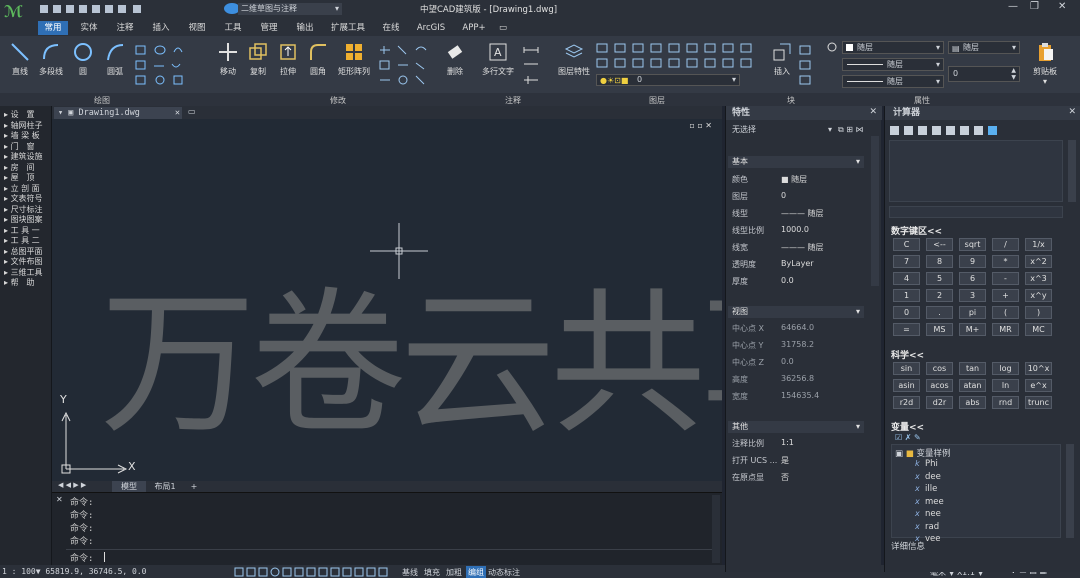 This screenshot has width=1080, height=578. I want to click on drafting-toggle-icons, so click(314, 572).